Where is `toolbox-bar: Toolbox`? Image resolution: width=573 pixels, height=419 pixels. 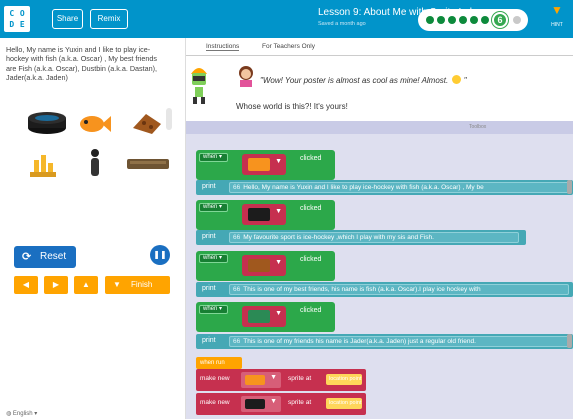 toolbox-bar: Toolbox is located at coordinates (379, 127).